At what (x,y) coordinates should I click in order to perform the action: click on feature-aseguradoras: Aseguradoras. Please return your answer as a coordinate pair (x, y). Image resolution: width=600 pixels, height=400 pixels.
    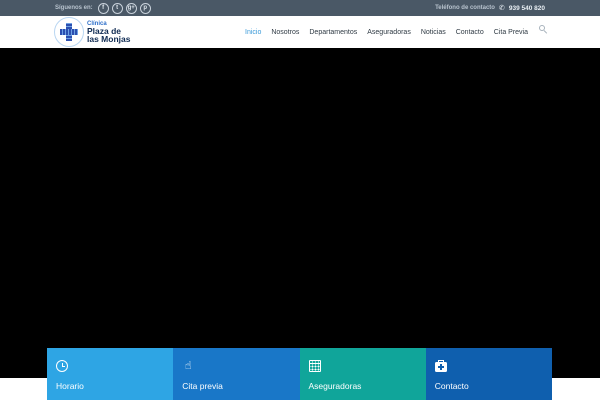
    Looking at the image, I should click on (362, 374).